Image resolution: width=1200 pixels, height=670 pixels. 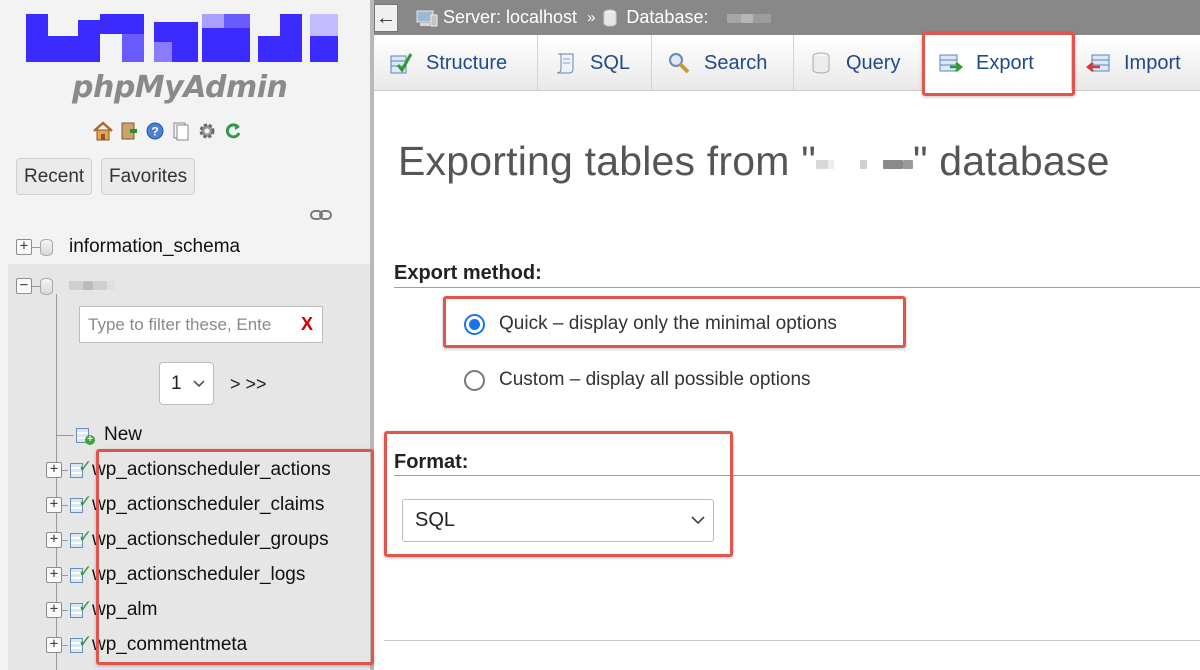 I want to click on export-method-custom: Custom – display all possible options, so click(x=637, y=380).